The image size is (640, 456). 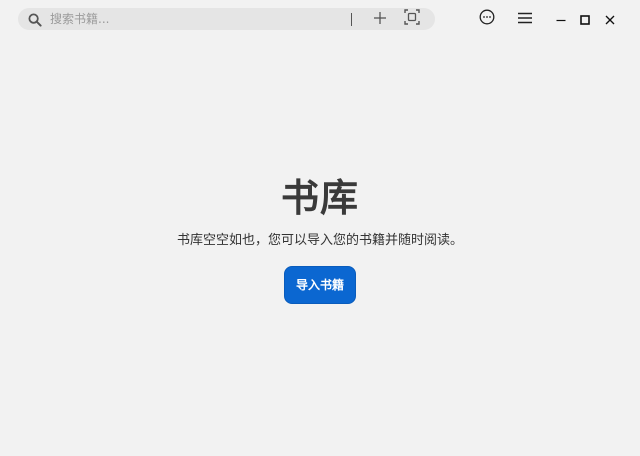 I want to click on maximize-button, so click(x=585, y=19).